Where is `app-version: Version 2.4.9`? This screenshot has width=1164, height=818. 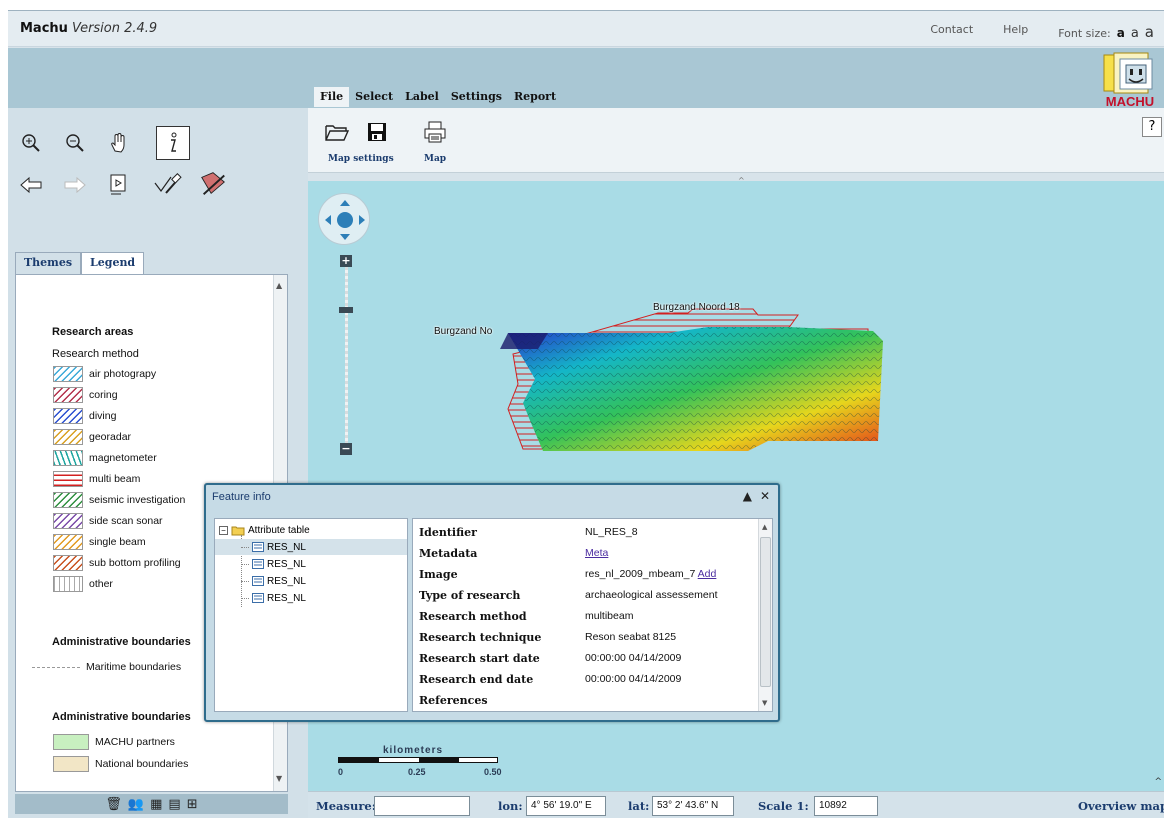 app-version: Version 2.4.9 is located at coordinates (114, 28).